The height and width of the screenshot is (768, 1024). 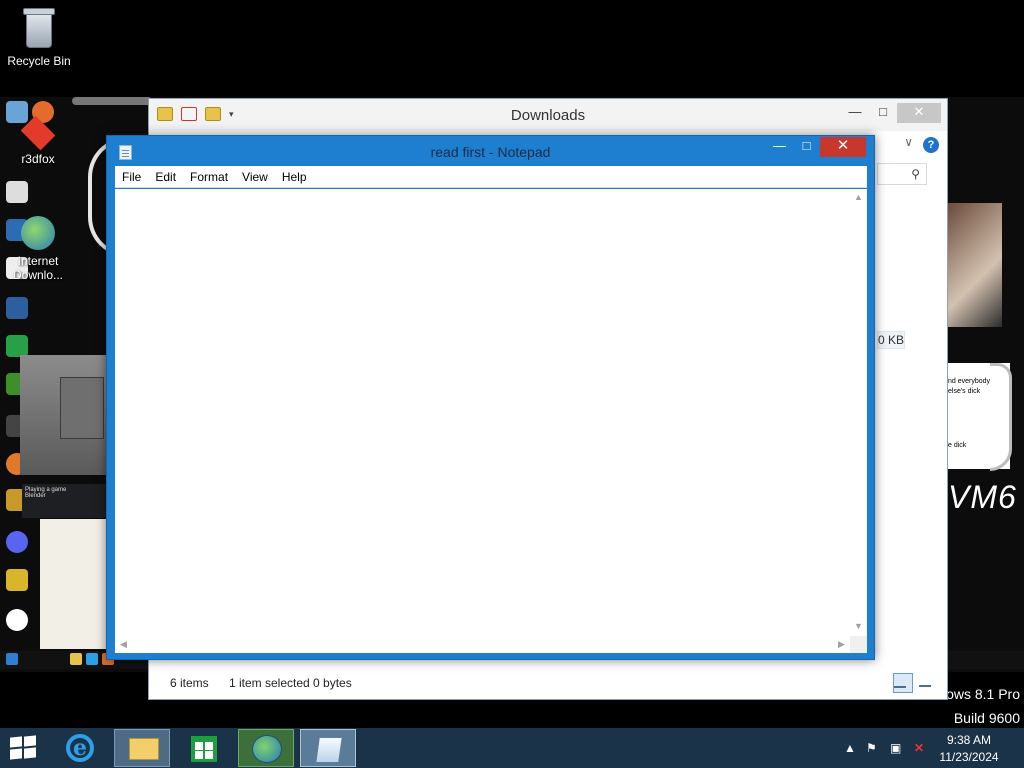 I want to click on notepad-title: read first - Notepad, so click(x=490, y=152).